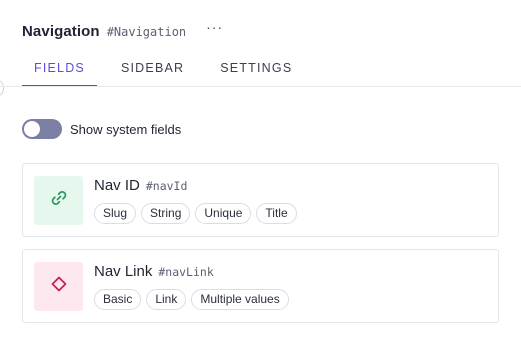  I want to click on page-title: Navigation, so click(61, 31).